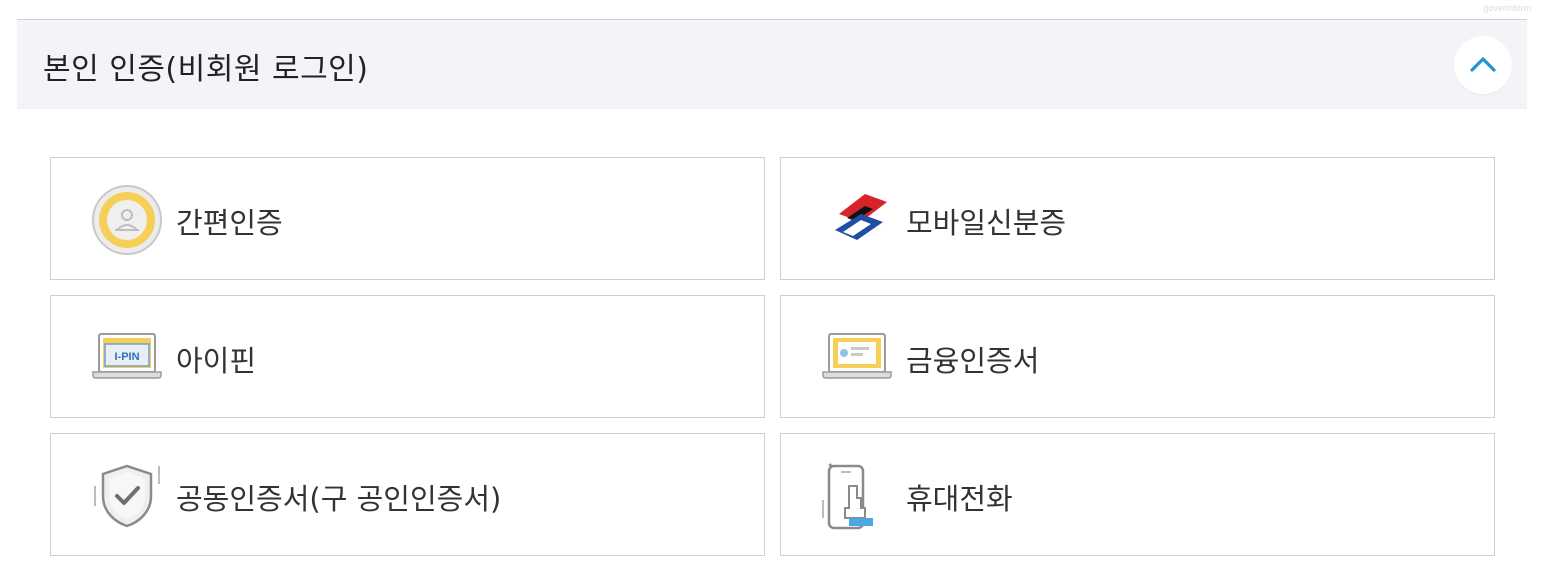 Image resolution: width=1543 pixels, height=582 pixels. I want to click on ipin-icon: I-PIN, so click(127, 356).